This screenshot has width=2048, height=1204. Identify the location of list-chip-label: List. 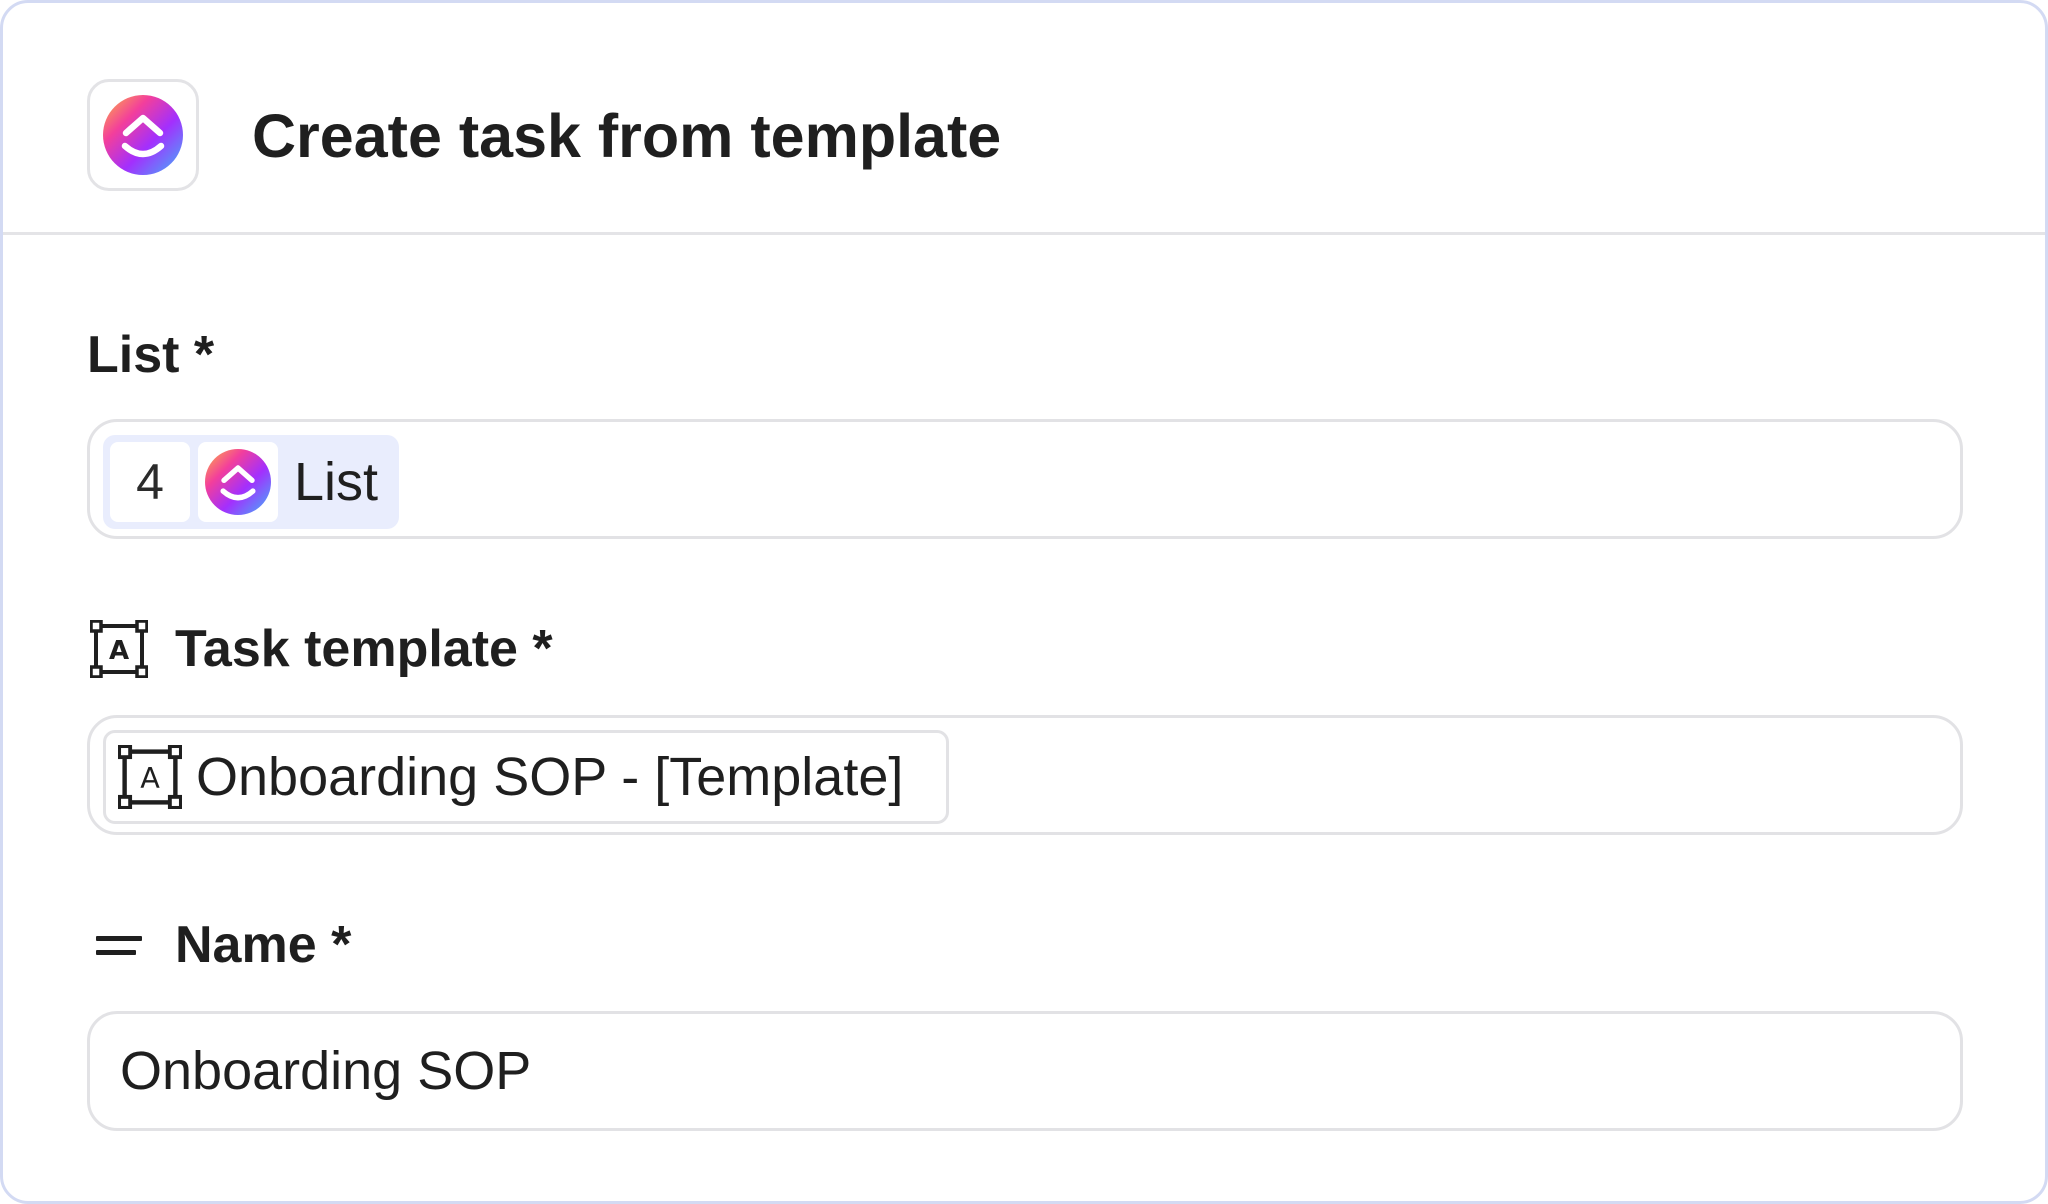
(336, 482).